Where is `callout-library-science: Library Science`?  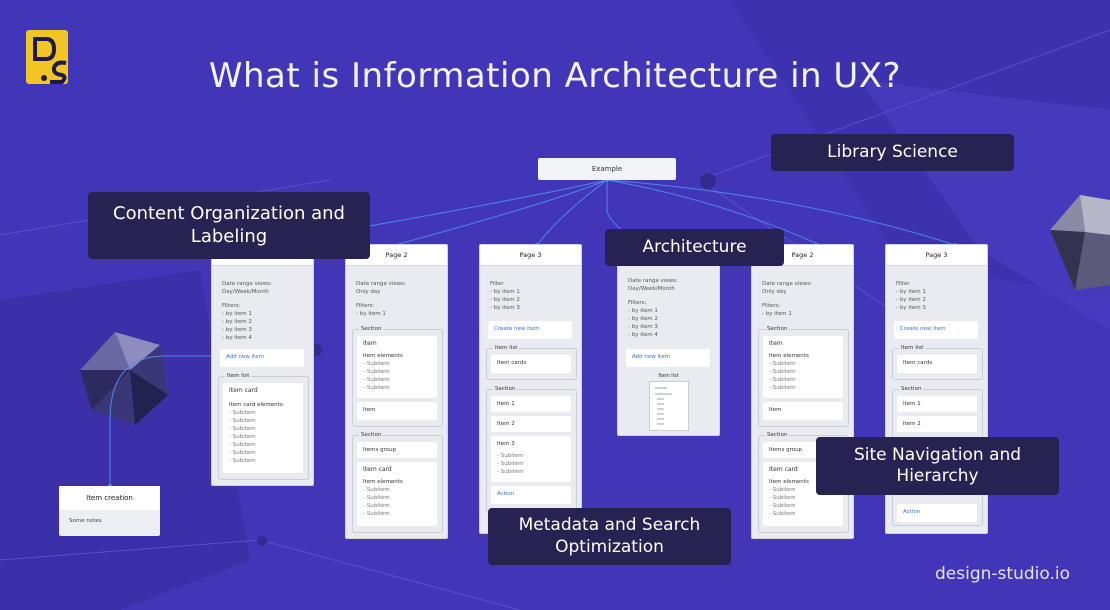
callout-library-science: Library Science is located at coordinates (892, 152).